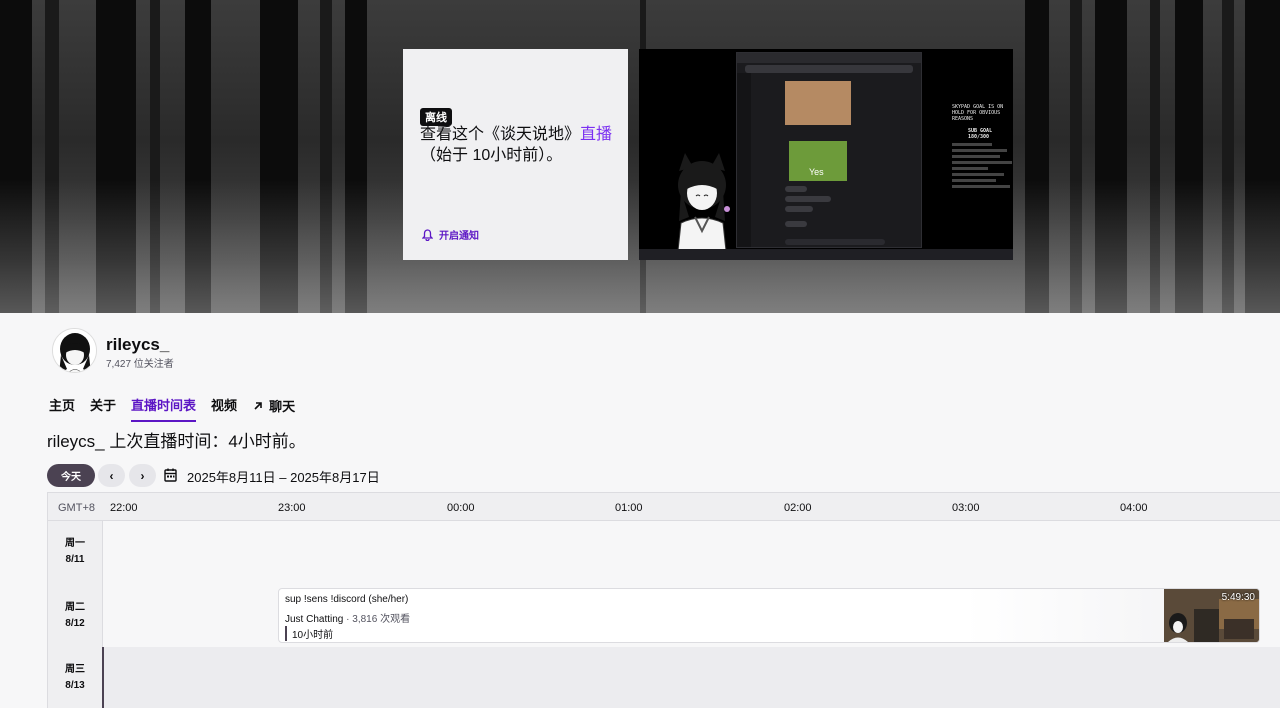 Image resolution: width=1280 pixels, height=708 pixels. I want to click on tab-videos: 视频, so click(224, 408).